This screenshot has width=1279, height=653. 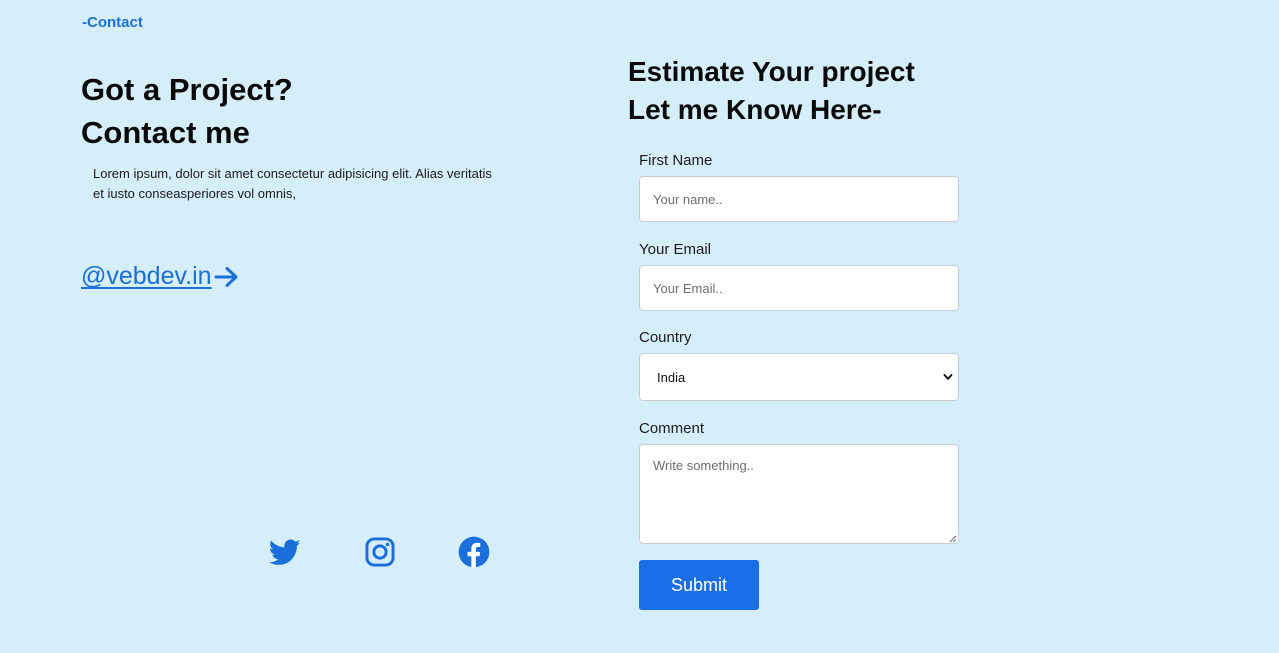 I want to click on country-selected-value: India, so click(x=671, y=377).